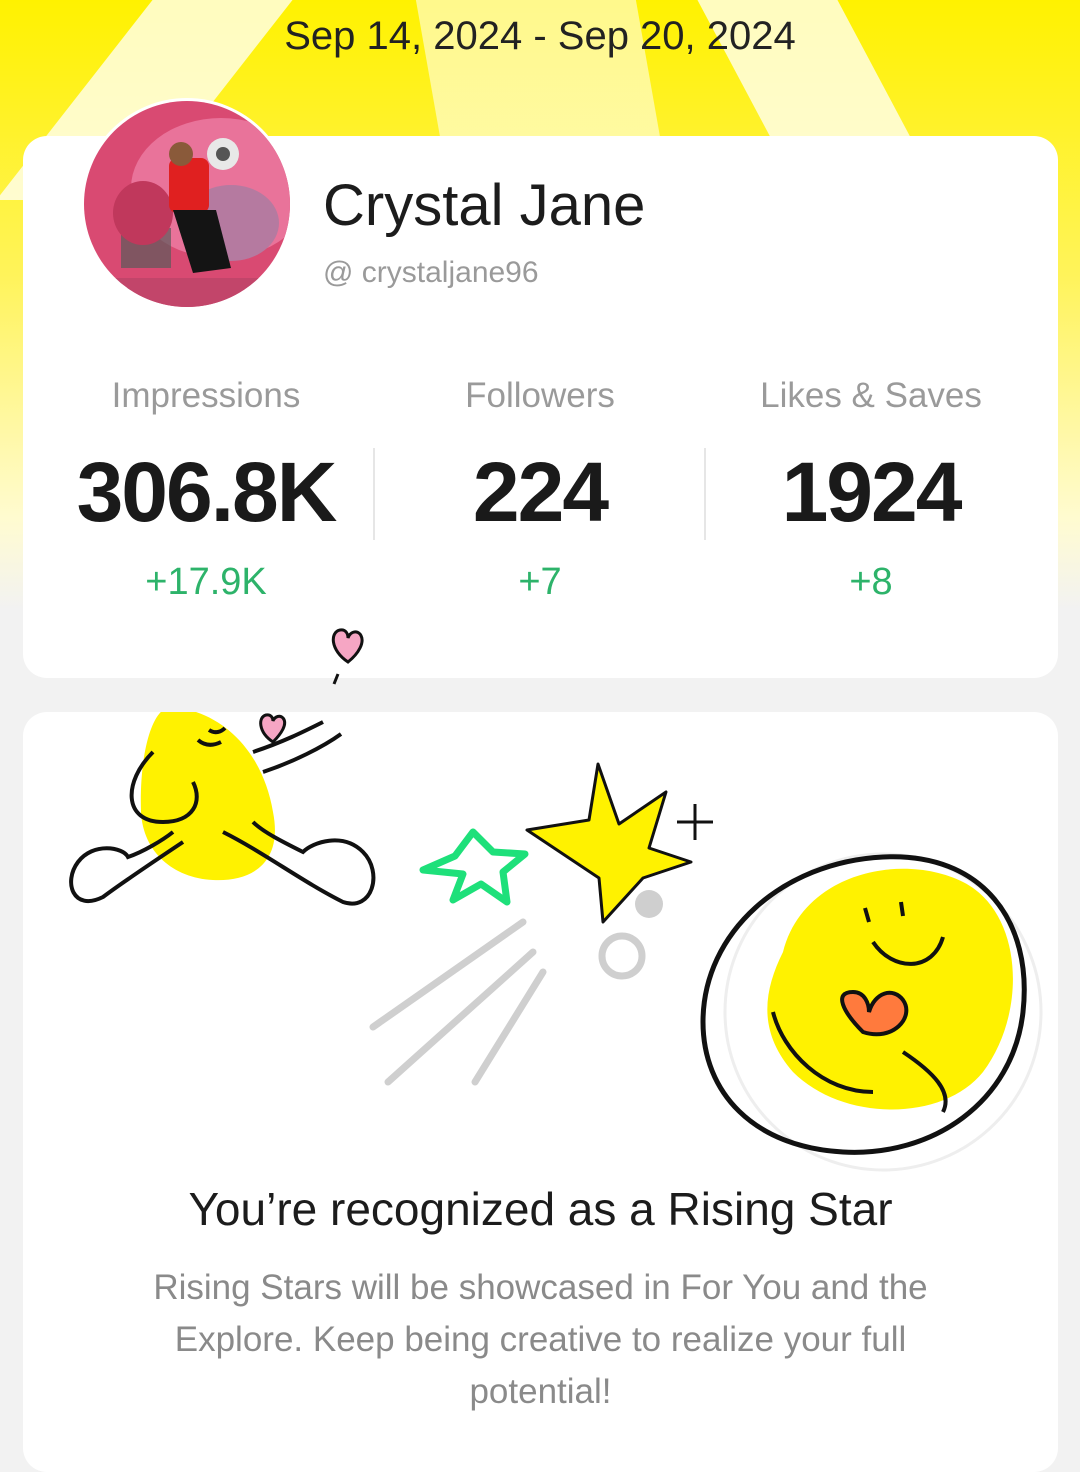  What do you see at coordinates (609, 843) in the screenshot?
I see `yellow-star-icon` at bounding box center [609, 843].